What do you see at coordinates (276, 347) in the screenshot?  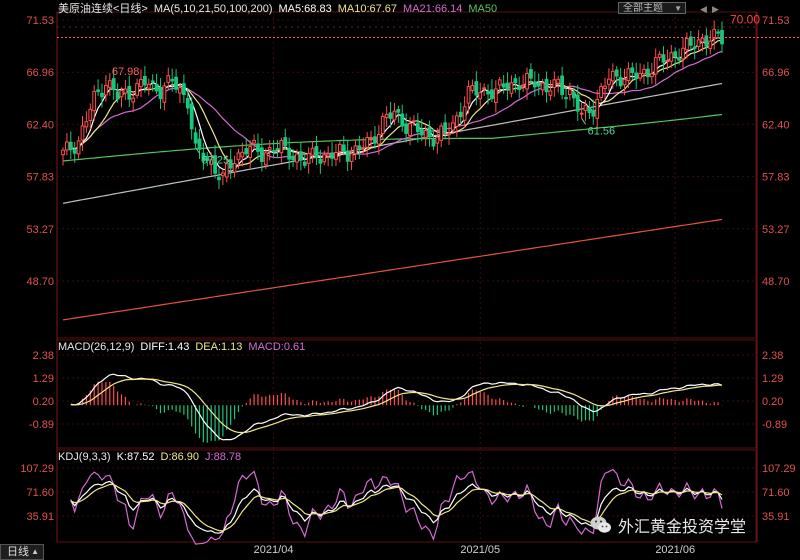 I see `macd-header-item: MACD:0.61` at bounding box center [276, 347].